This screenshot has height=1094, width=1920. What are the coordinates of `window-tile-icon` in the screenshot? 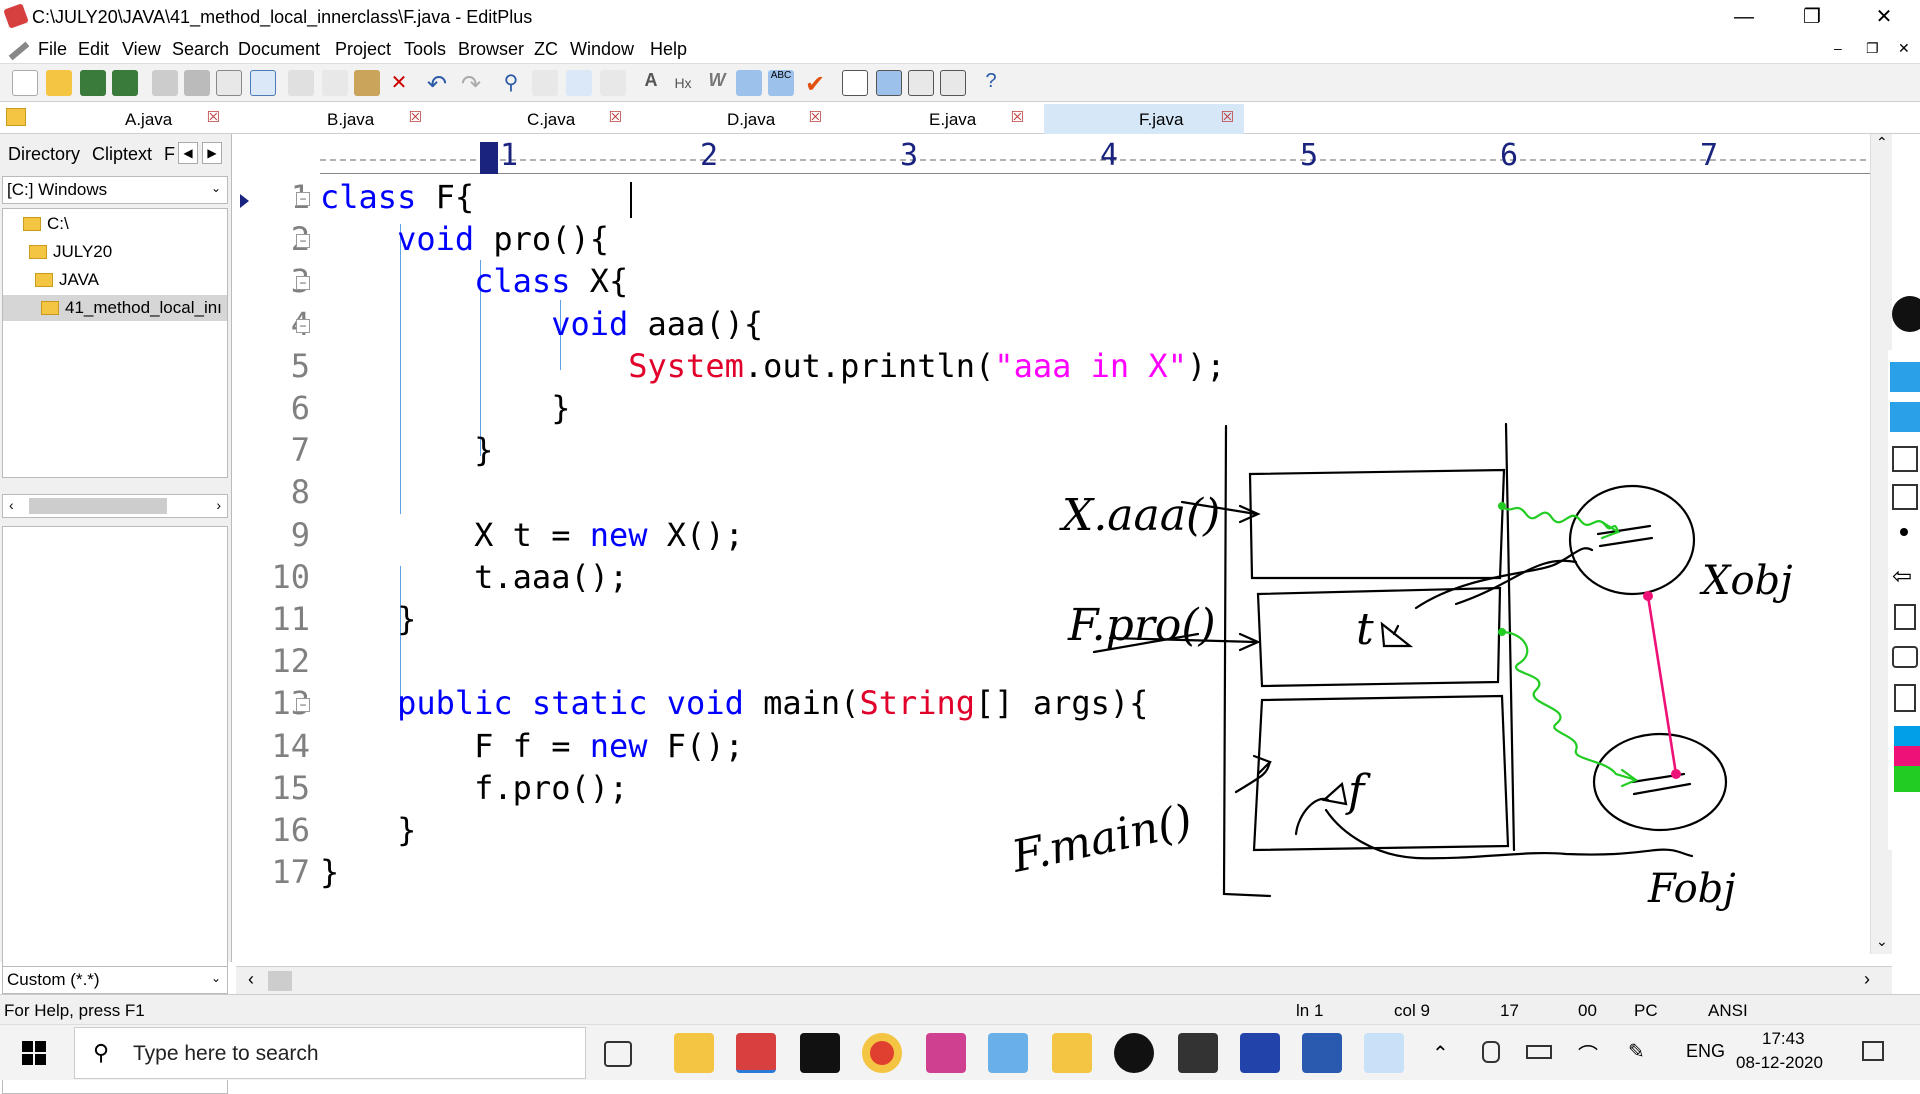 It's located at (855, 83).